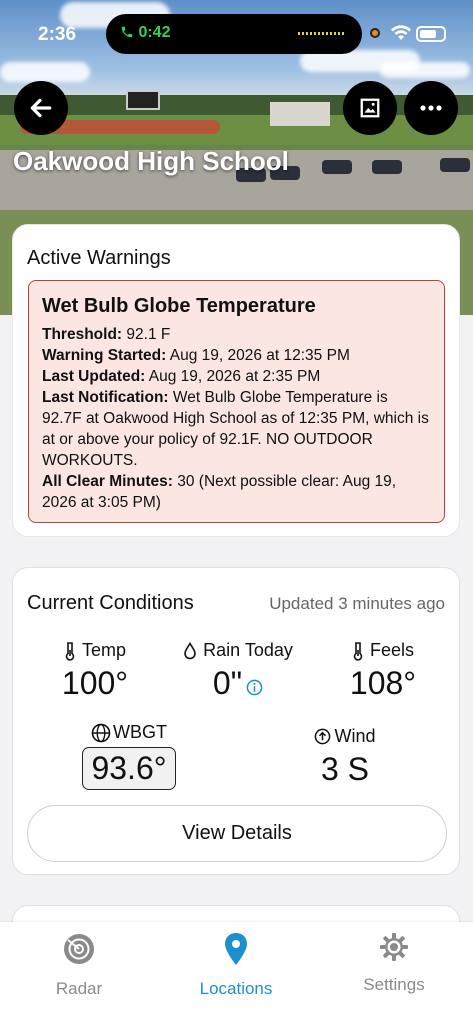 This screenshot has height=1024, width=473. What do you see at coordinates (431, 34) in the screenshot?
I see `battery-icon` at bounding box center [431, 34].